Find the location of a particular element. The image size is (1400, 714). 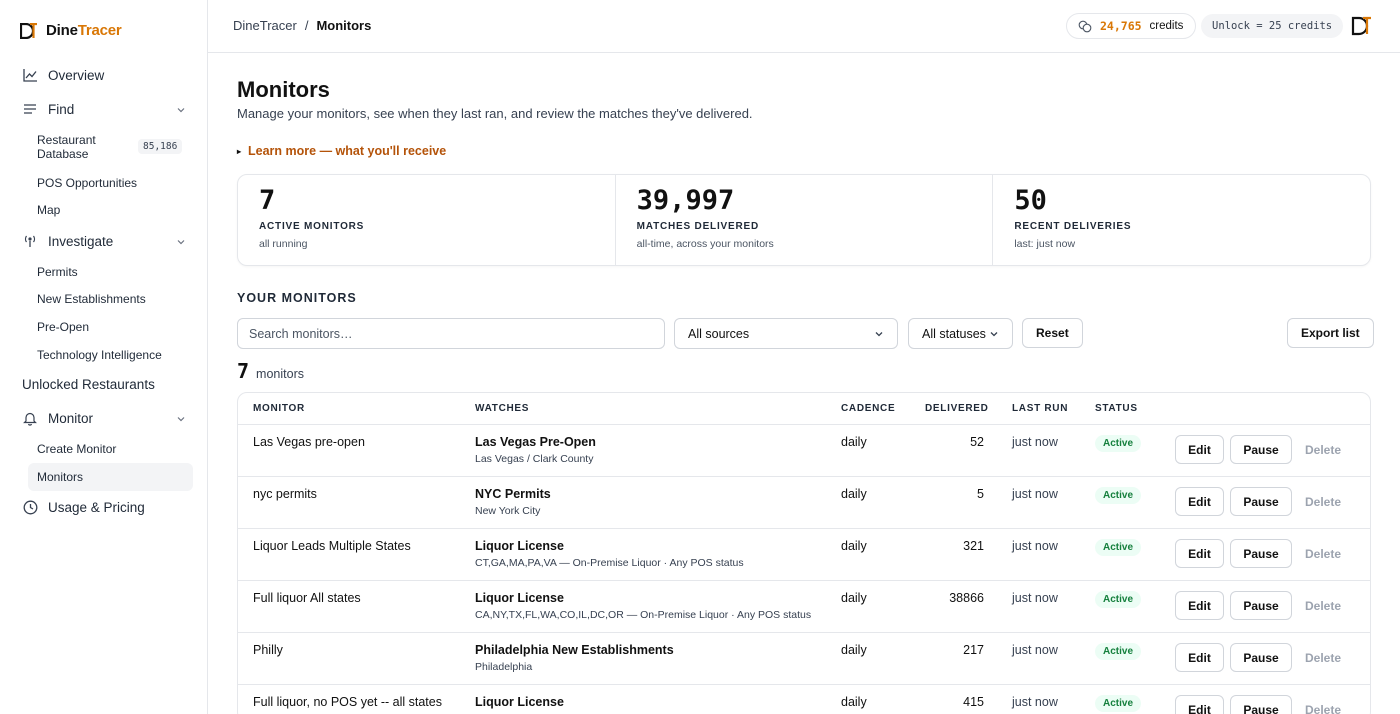

sidebar-item-technology-intelligence: Technology Intelligence is located at coordinates (99, 355).